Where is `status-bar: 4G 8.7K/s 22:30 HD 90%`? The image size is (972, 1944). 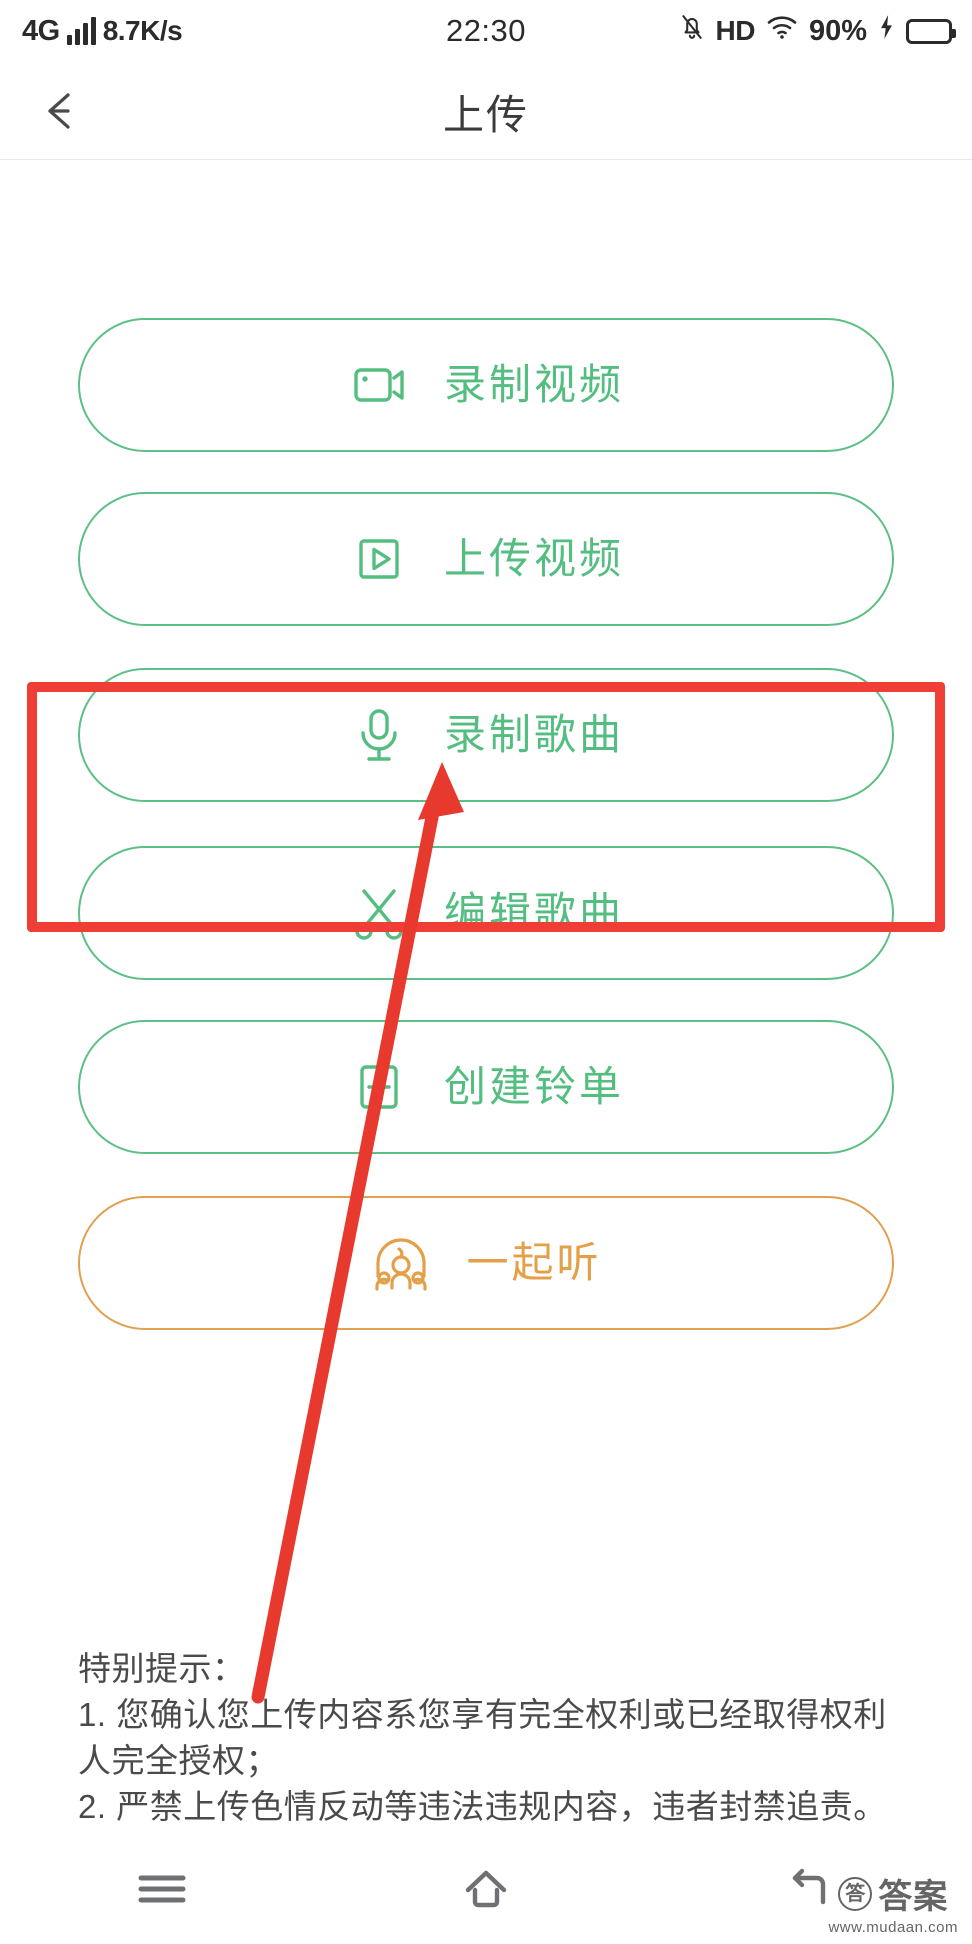
status-bar: 4G 8.7K/s 22:30 HD 90% is located at coordinates (486, 31).